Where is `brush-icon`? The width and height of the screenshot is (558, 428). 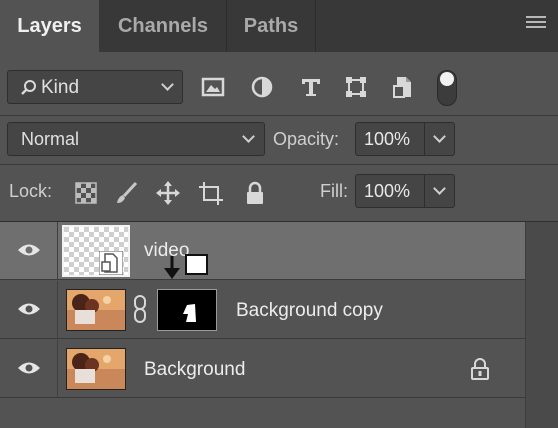 brush-icon is located at coordinates (127, 193).